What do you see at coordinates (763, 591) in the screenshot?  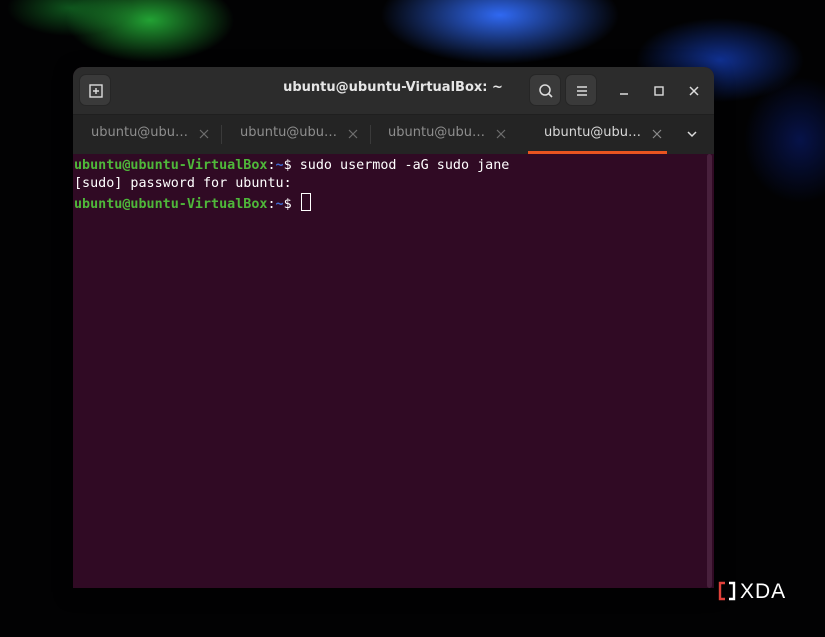 I see `xda-logo-text: XDA` at bounding box center [763, 591].